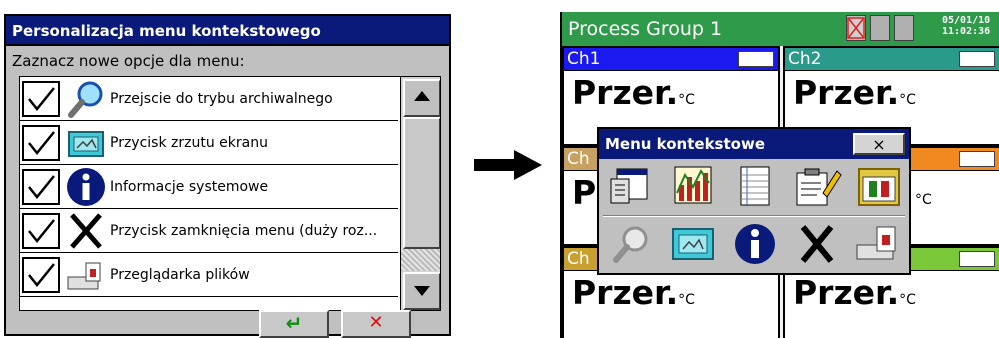  I want to click on arrow-right-icon, so click(509, 167).